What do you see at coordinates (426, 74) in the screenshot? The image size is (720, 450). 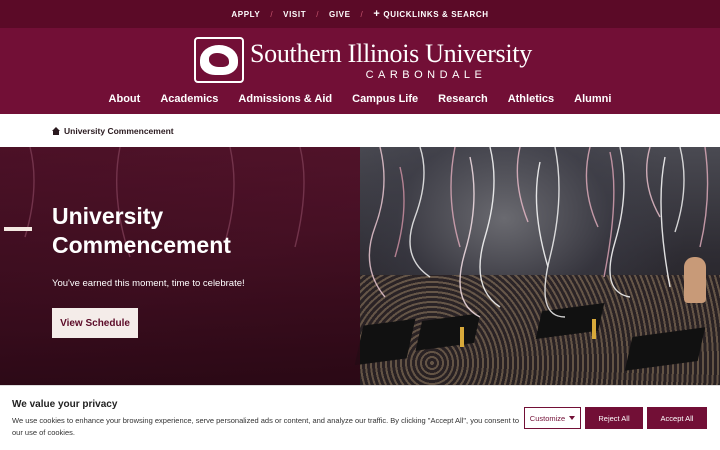 I see `campus-name: CARBONDALE` at bounding box center [426, 74].